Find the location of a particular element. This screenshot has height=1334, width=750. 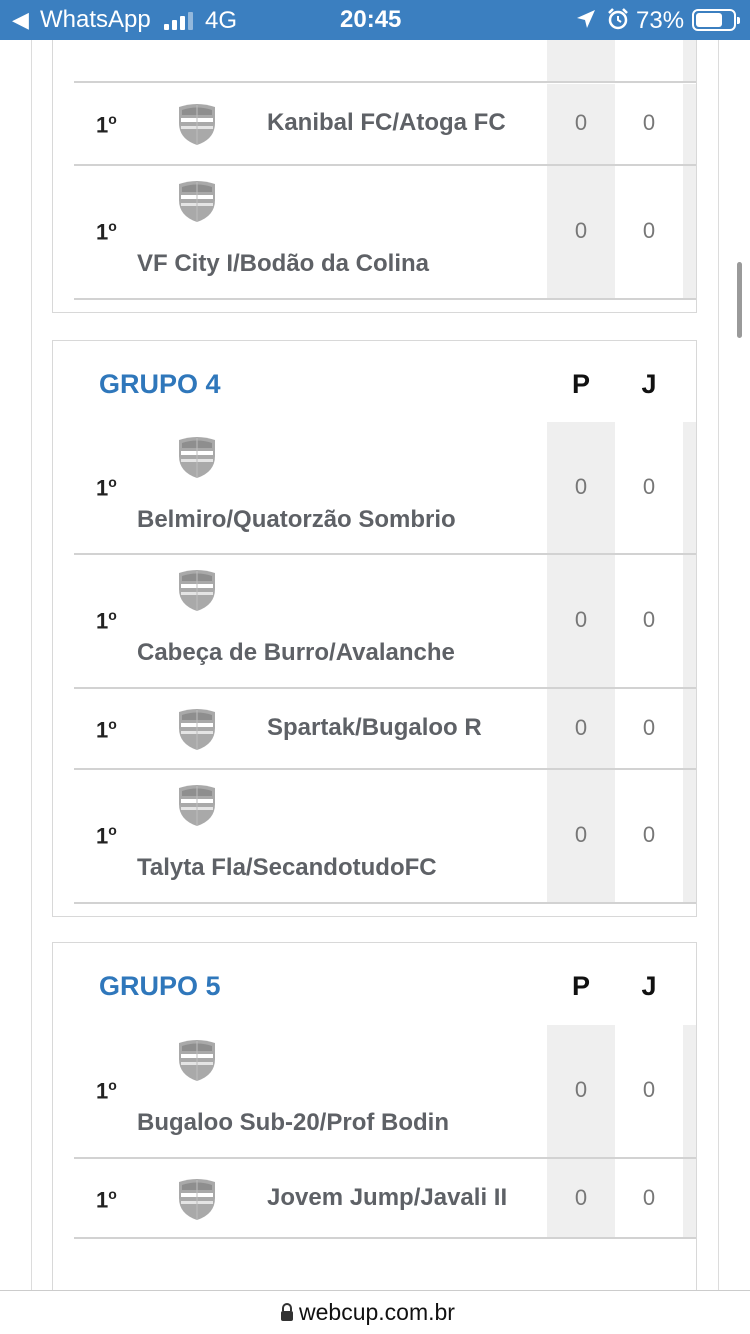

table-row: 0 0 1o Kanibal FC/Atoga FC is located at coordinates (385, 125).